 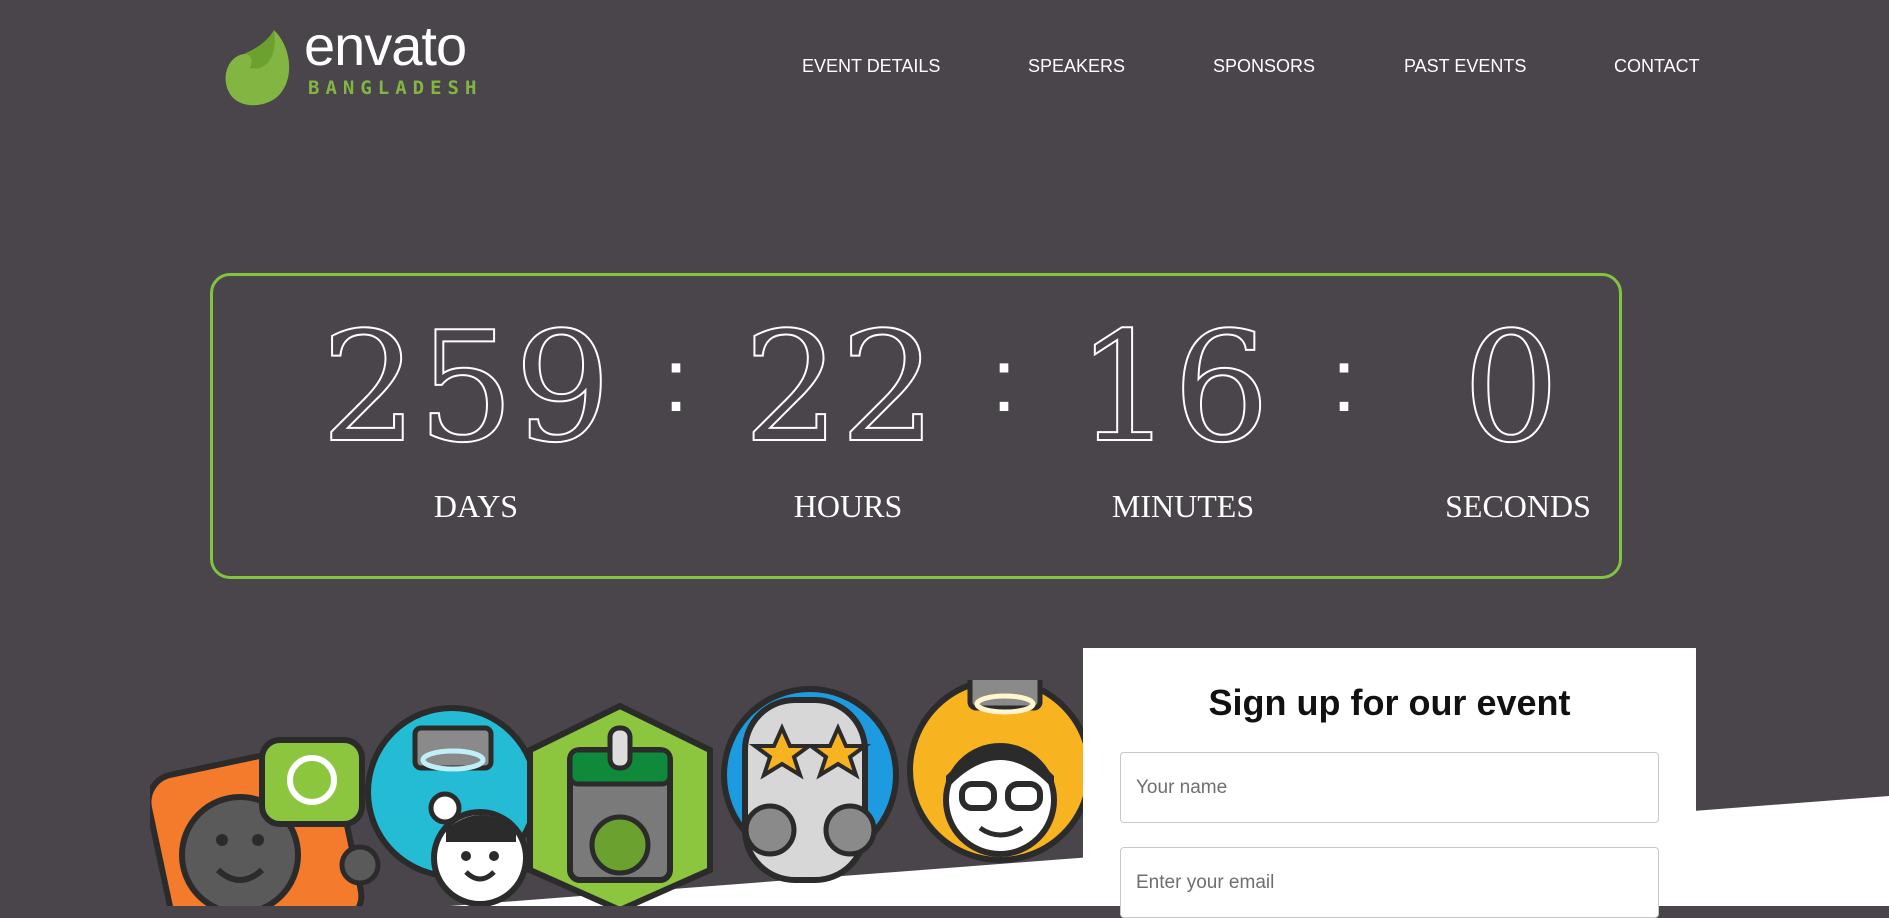 What do you see at coordinates (810, 784) in the screenshot?
I see `star-eyes-mascot-icon` at bounding box center [810, 784].